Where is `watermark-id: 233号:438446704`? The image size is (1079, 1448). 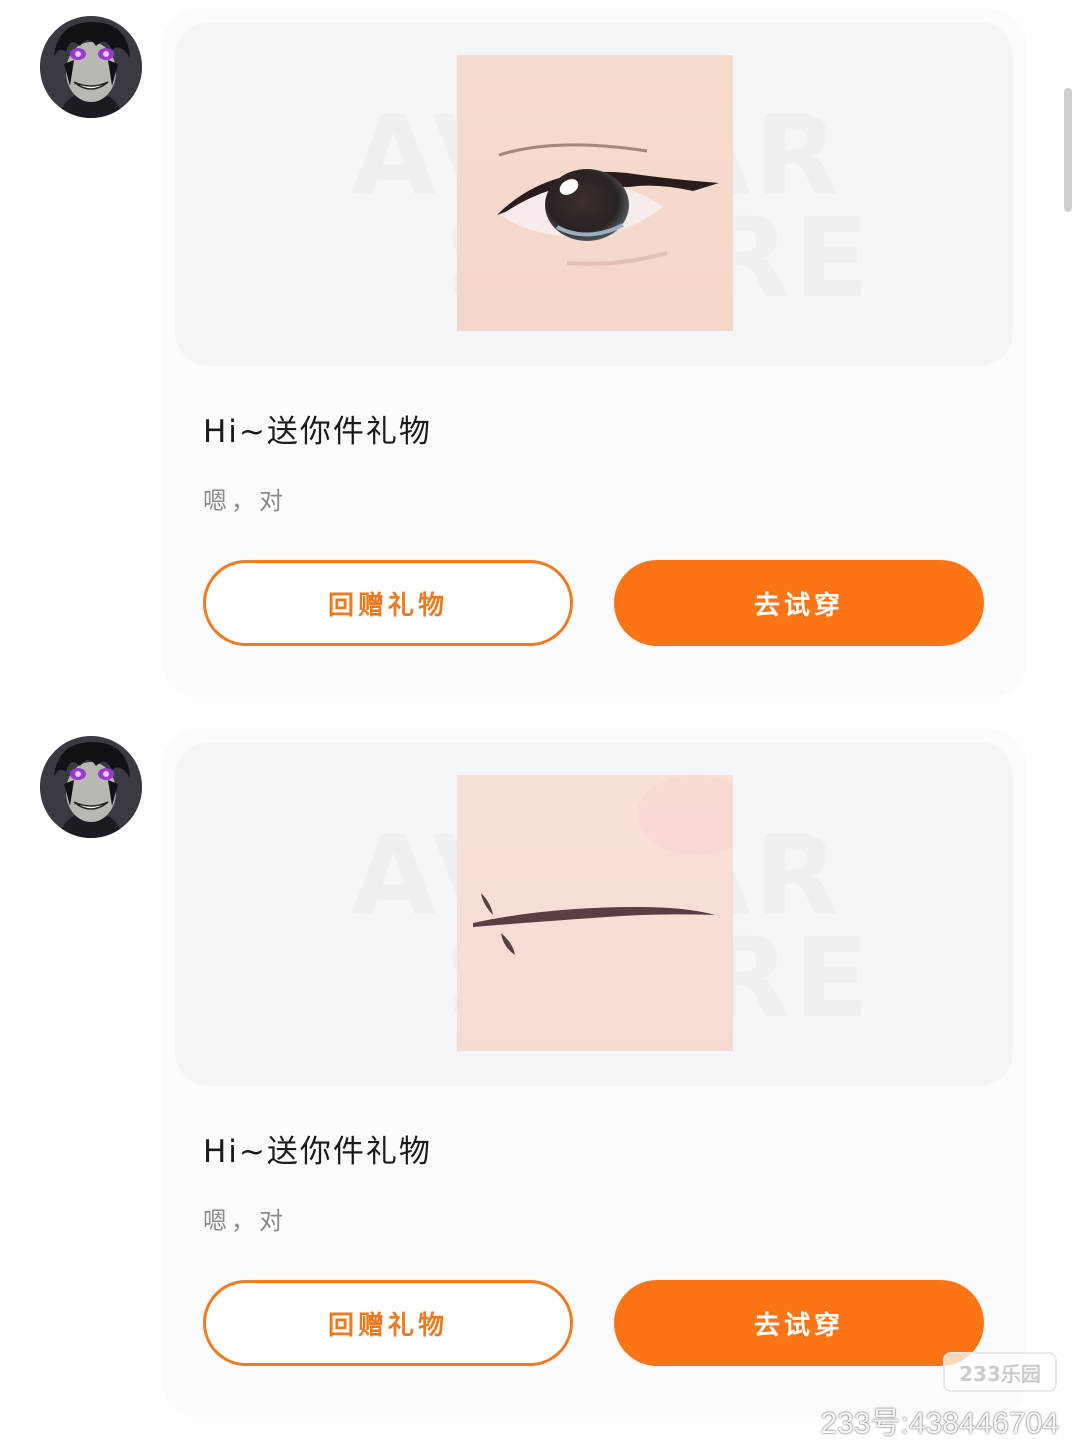
watermark-id: 233号:438446704 is located at coordinates (939, 1423).